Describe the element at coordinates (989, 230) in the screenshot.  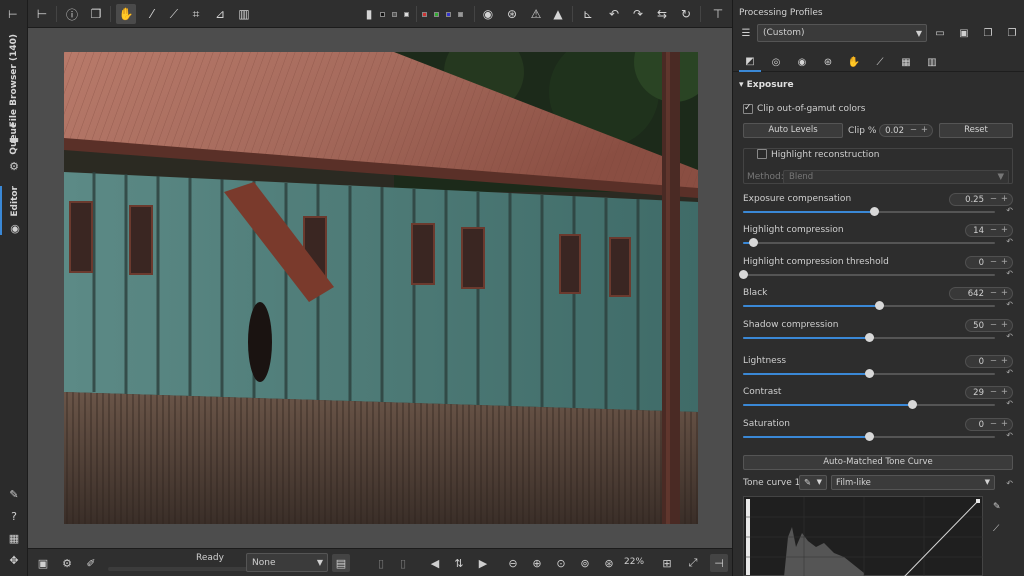
I see `slider-spinner: 14− +` at that location.